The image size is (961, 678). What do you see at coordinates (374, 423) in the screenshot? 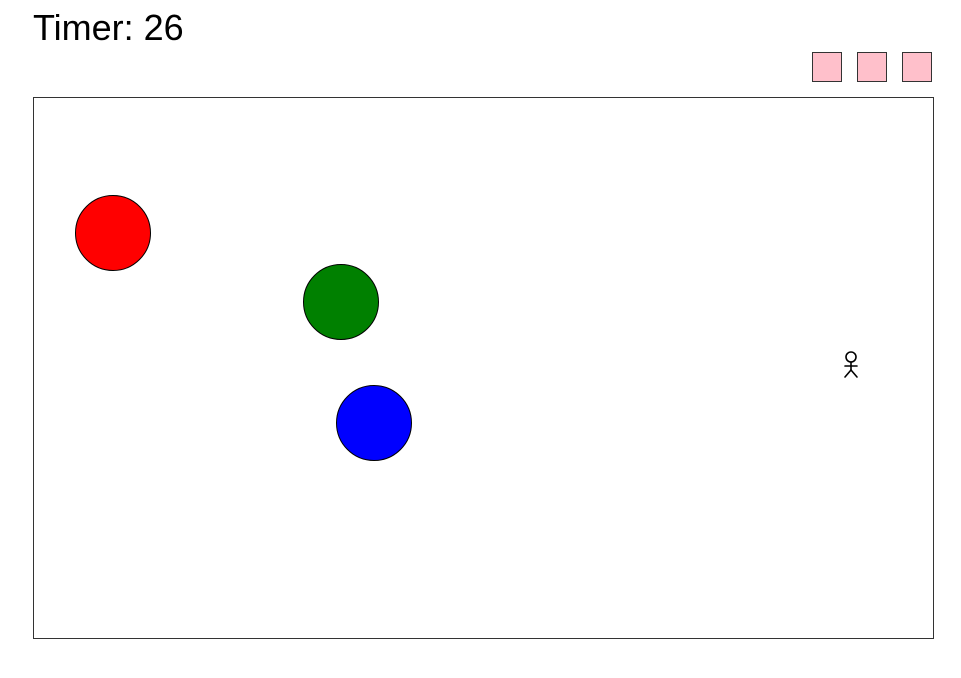
I see `blue-ball` at bounding box center [374, 423].